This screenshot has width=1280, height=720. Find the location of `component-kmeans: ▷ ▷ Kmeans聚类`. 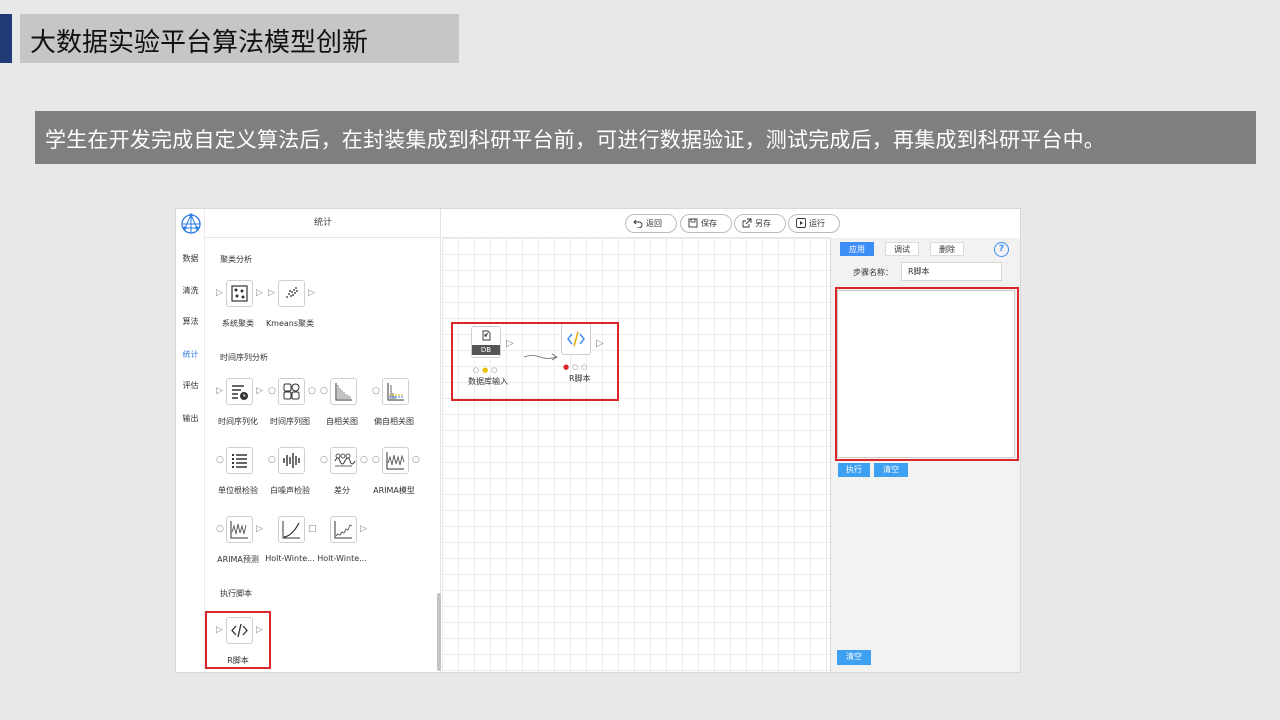

component-kmeans: ▷ ▷ Kmeans聚类 is located at coordinates (290, 310).